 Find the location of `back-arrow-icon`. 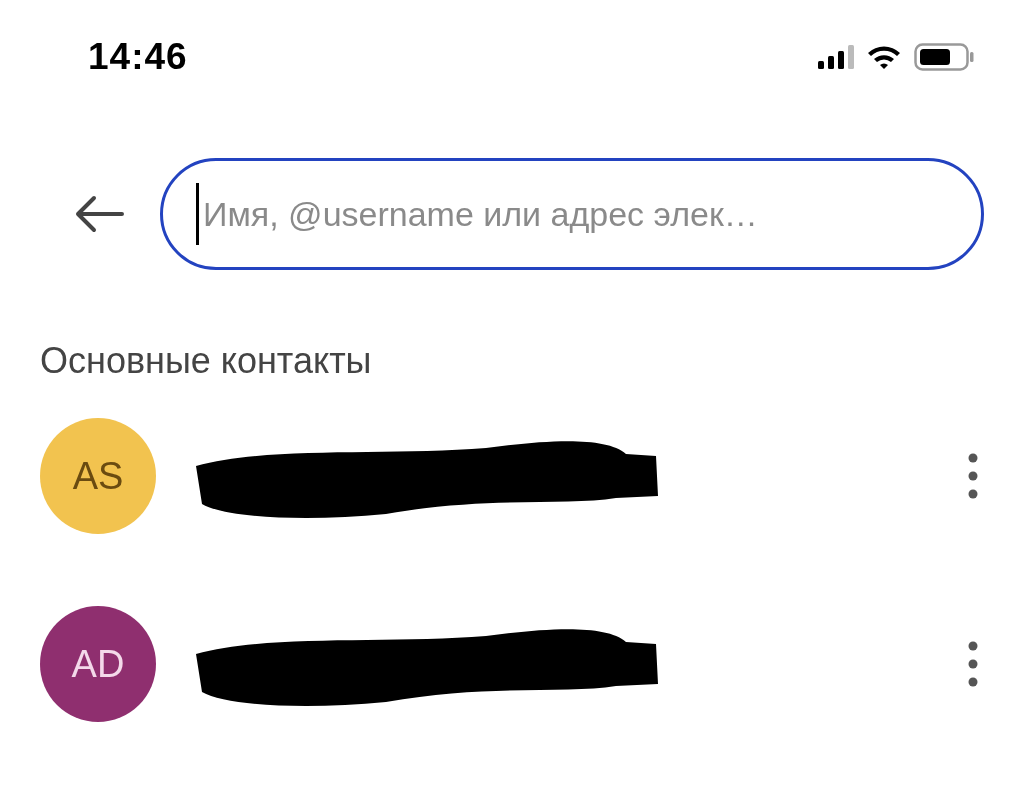

back-arrow-icon is located at coordinates (99, 214).